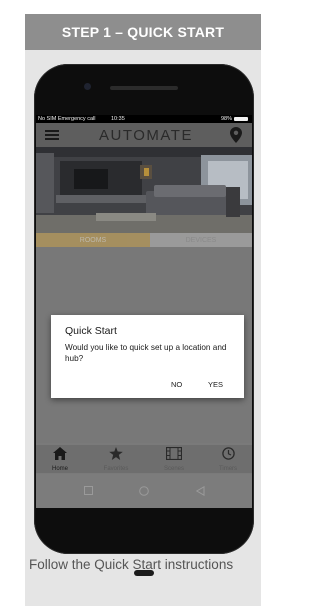 This screenshot has width=320, height=609. What do you see at coordinates (226, 119) in the screenshot?
I see `battery-percent: 98%` at bounding box center [226, 119].